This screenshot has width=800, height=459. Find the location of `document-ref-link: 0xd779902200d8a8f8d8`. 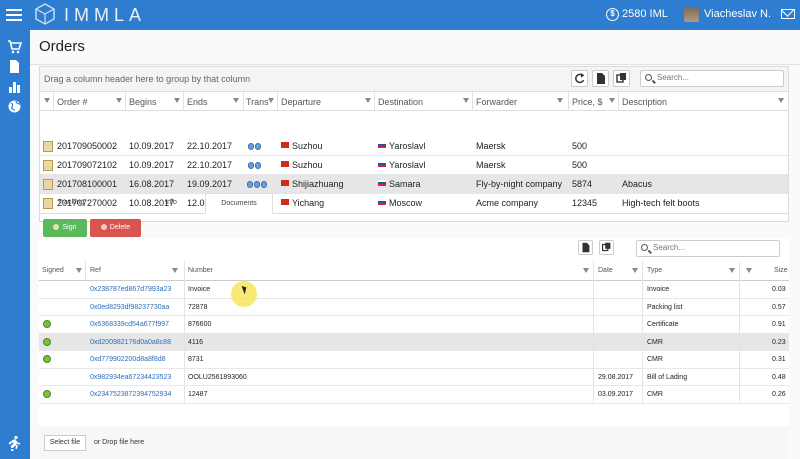

document-ref-link: 0xd779902200d8a8f8d8 is located at coordinates (128, 359).